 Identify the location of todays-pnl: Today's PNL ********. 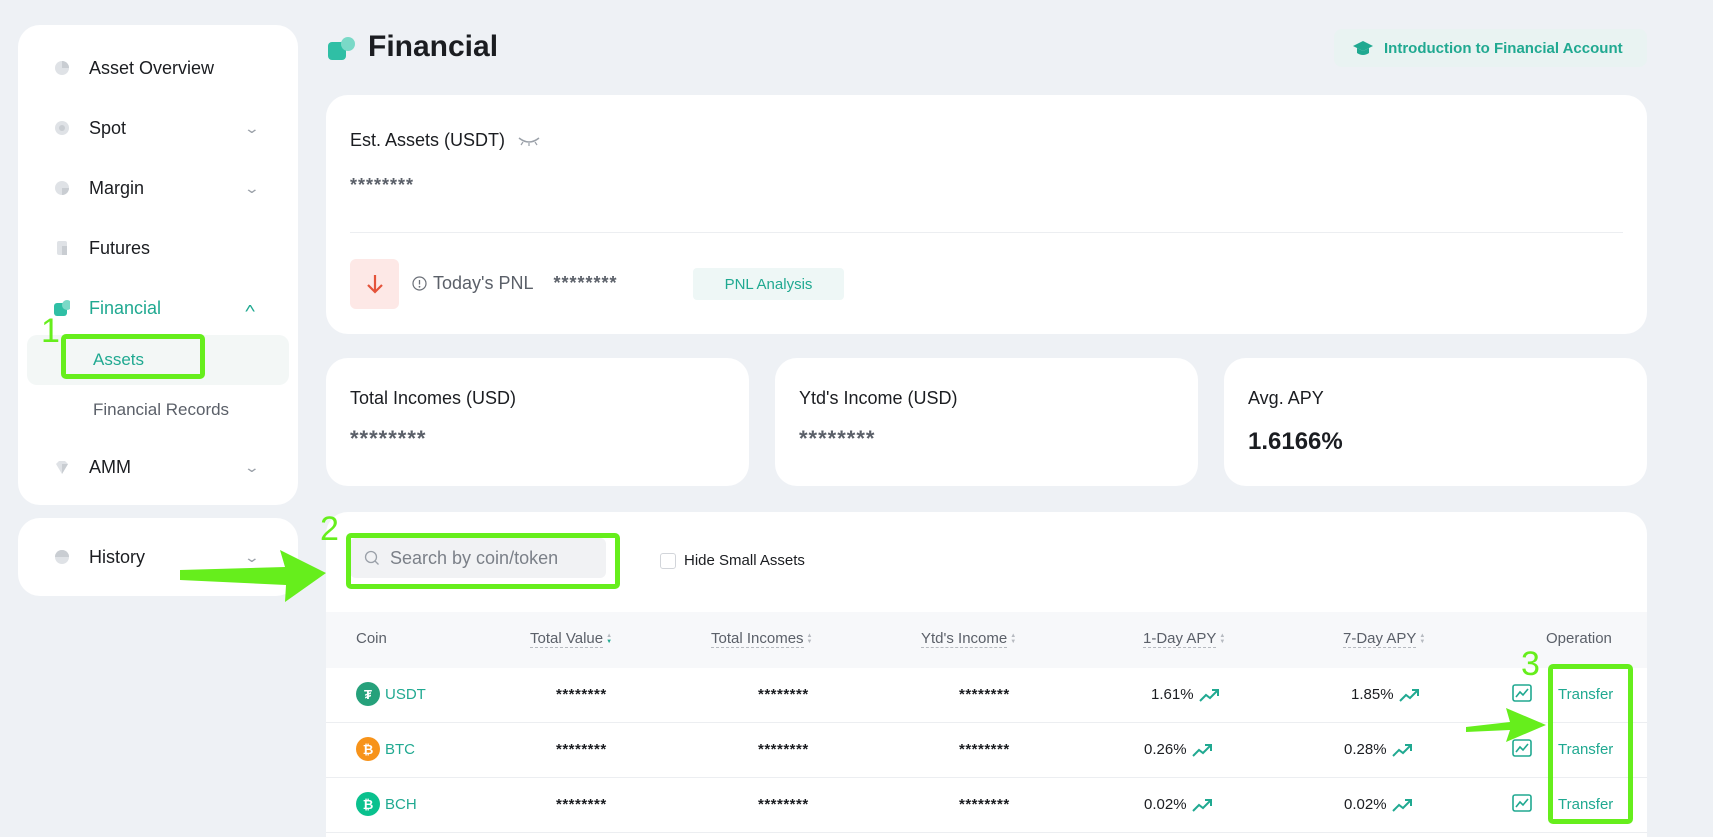
(515, 283).